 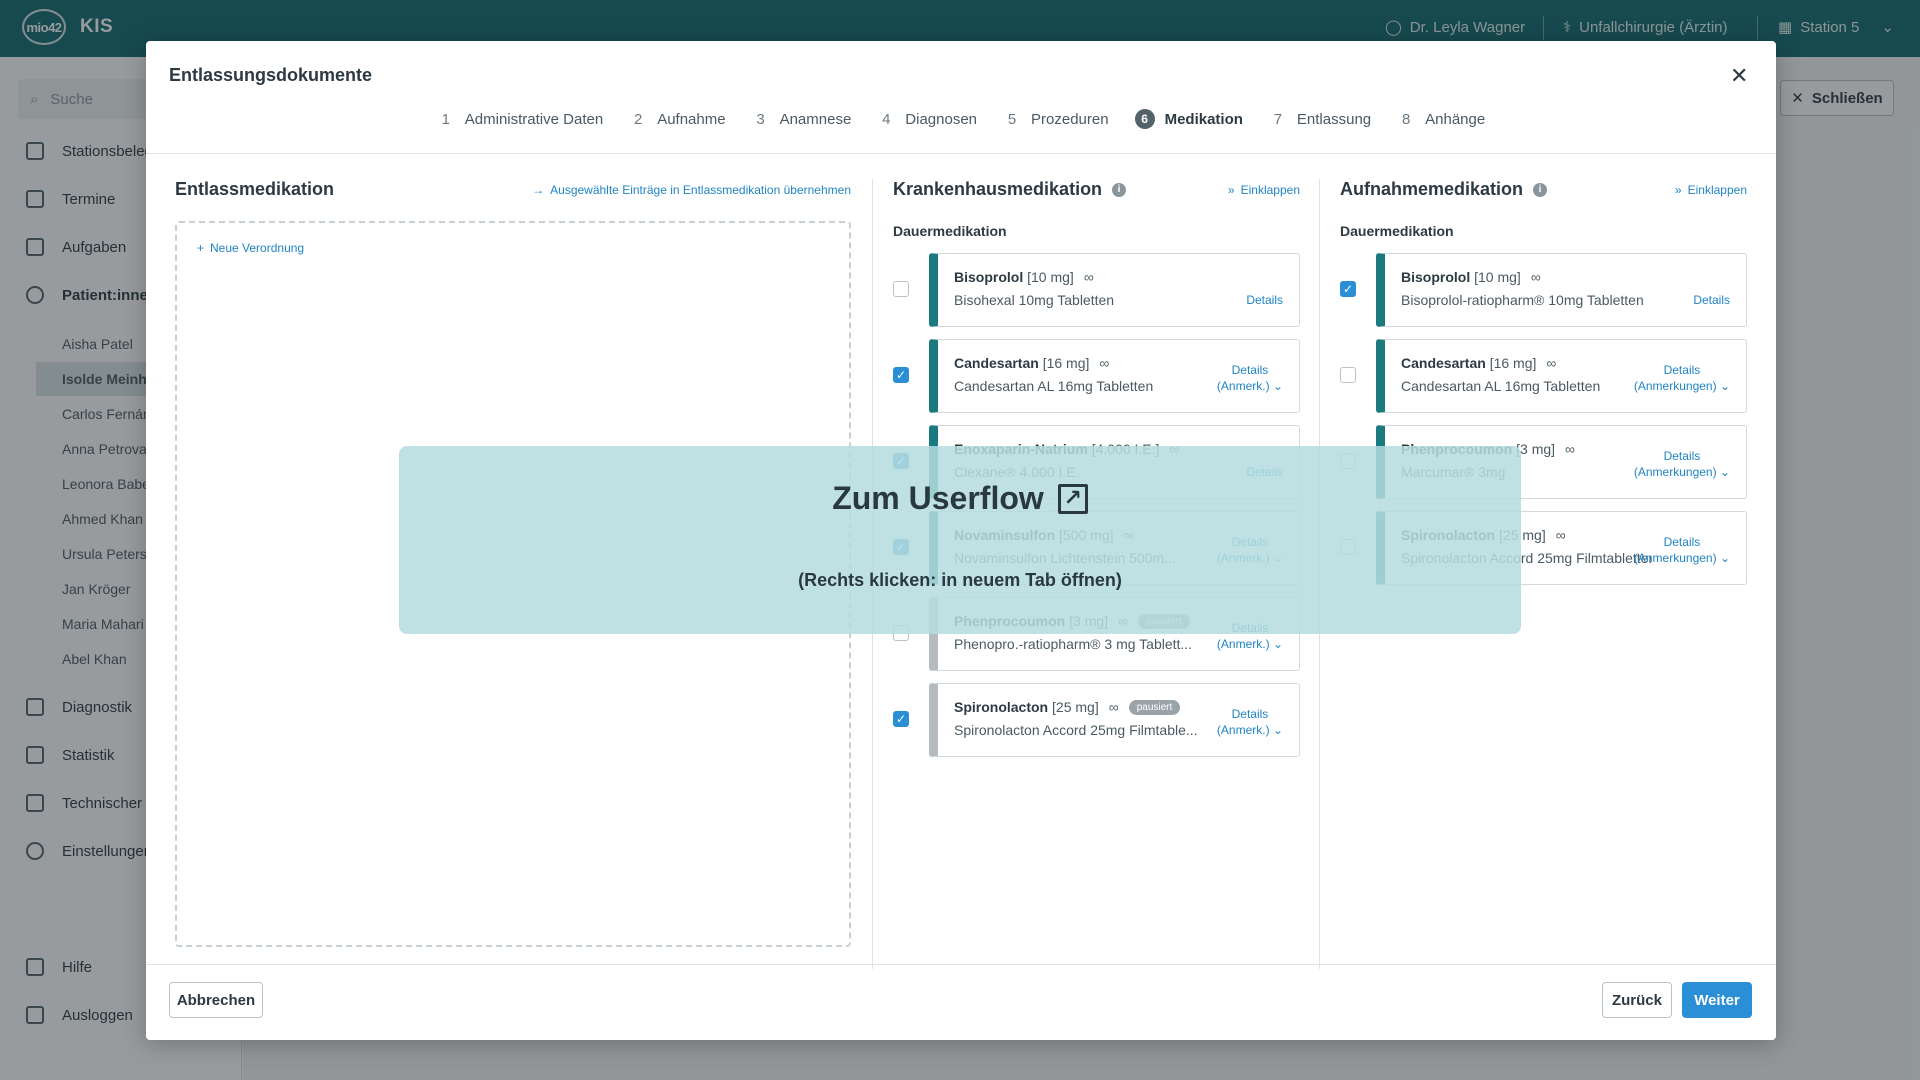 What do you see at coordinates (960, 580) in the screenshot?
I see `userflow-hint: (Rechts klicken: in neuem Tab öffnen)` at bounding box center [960, 580].